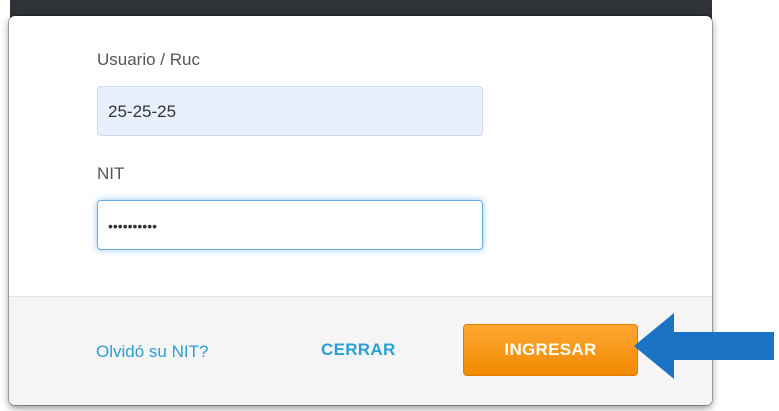 Image resolution: width=779 pixels, height=411 pixels. I want to click on nit-password-input: ••••••••••, so click(290, 225).